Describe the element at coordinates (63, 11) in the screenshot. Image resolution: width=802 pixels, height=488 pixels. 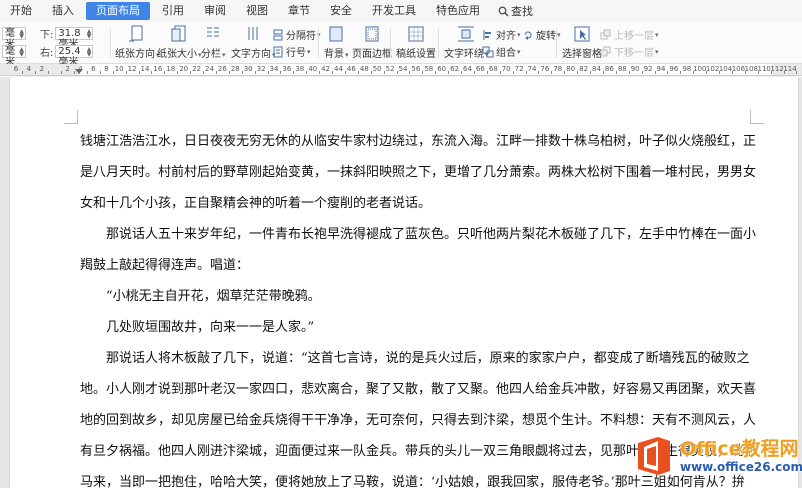
I see `tab-insert: 插入` at that location.